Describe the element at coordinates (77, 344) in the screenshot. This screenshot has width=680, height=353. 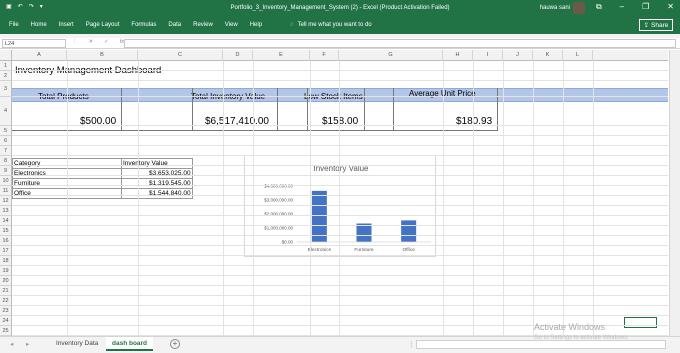
I see `sheet-tab-inventory-data: Inventory Data` at that location.